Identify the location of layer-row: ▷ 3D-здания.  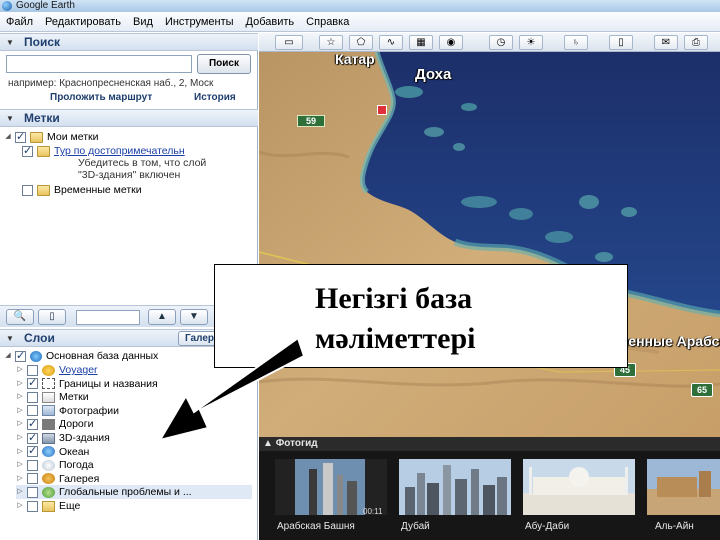
(63, 438).